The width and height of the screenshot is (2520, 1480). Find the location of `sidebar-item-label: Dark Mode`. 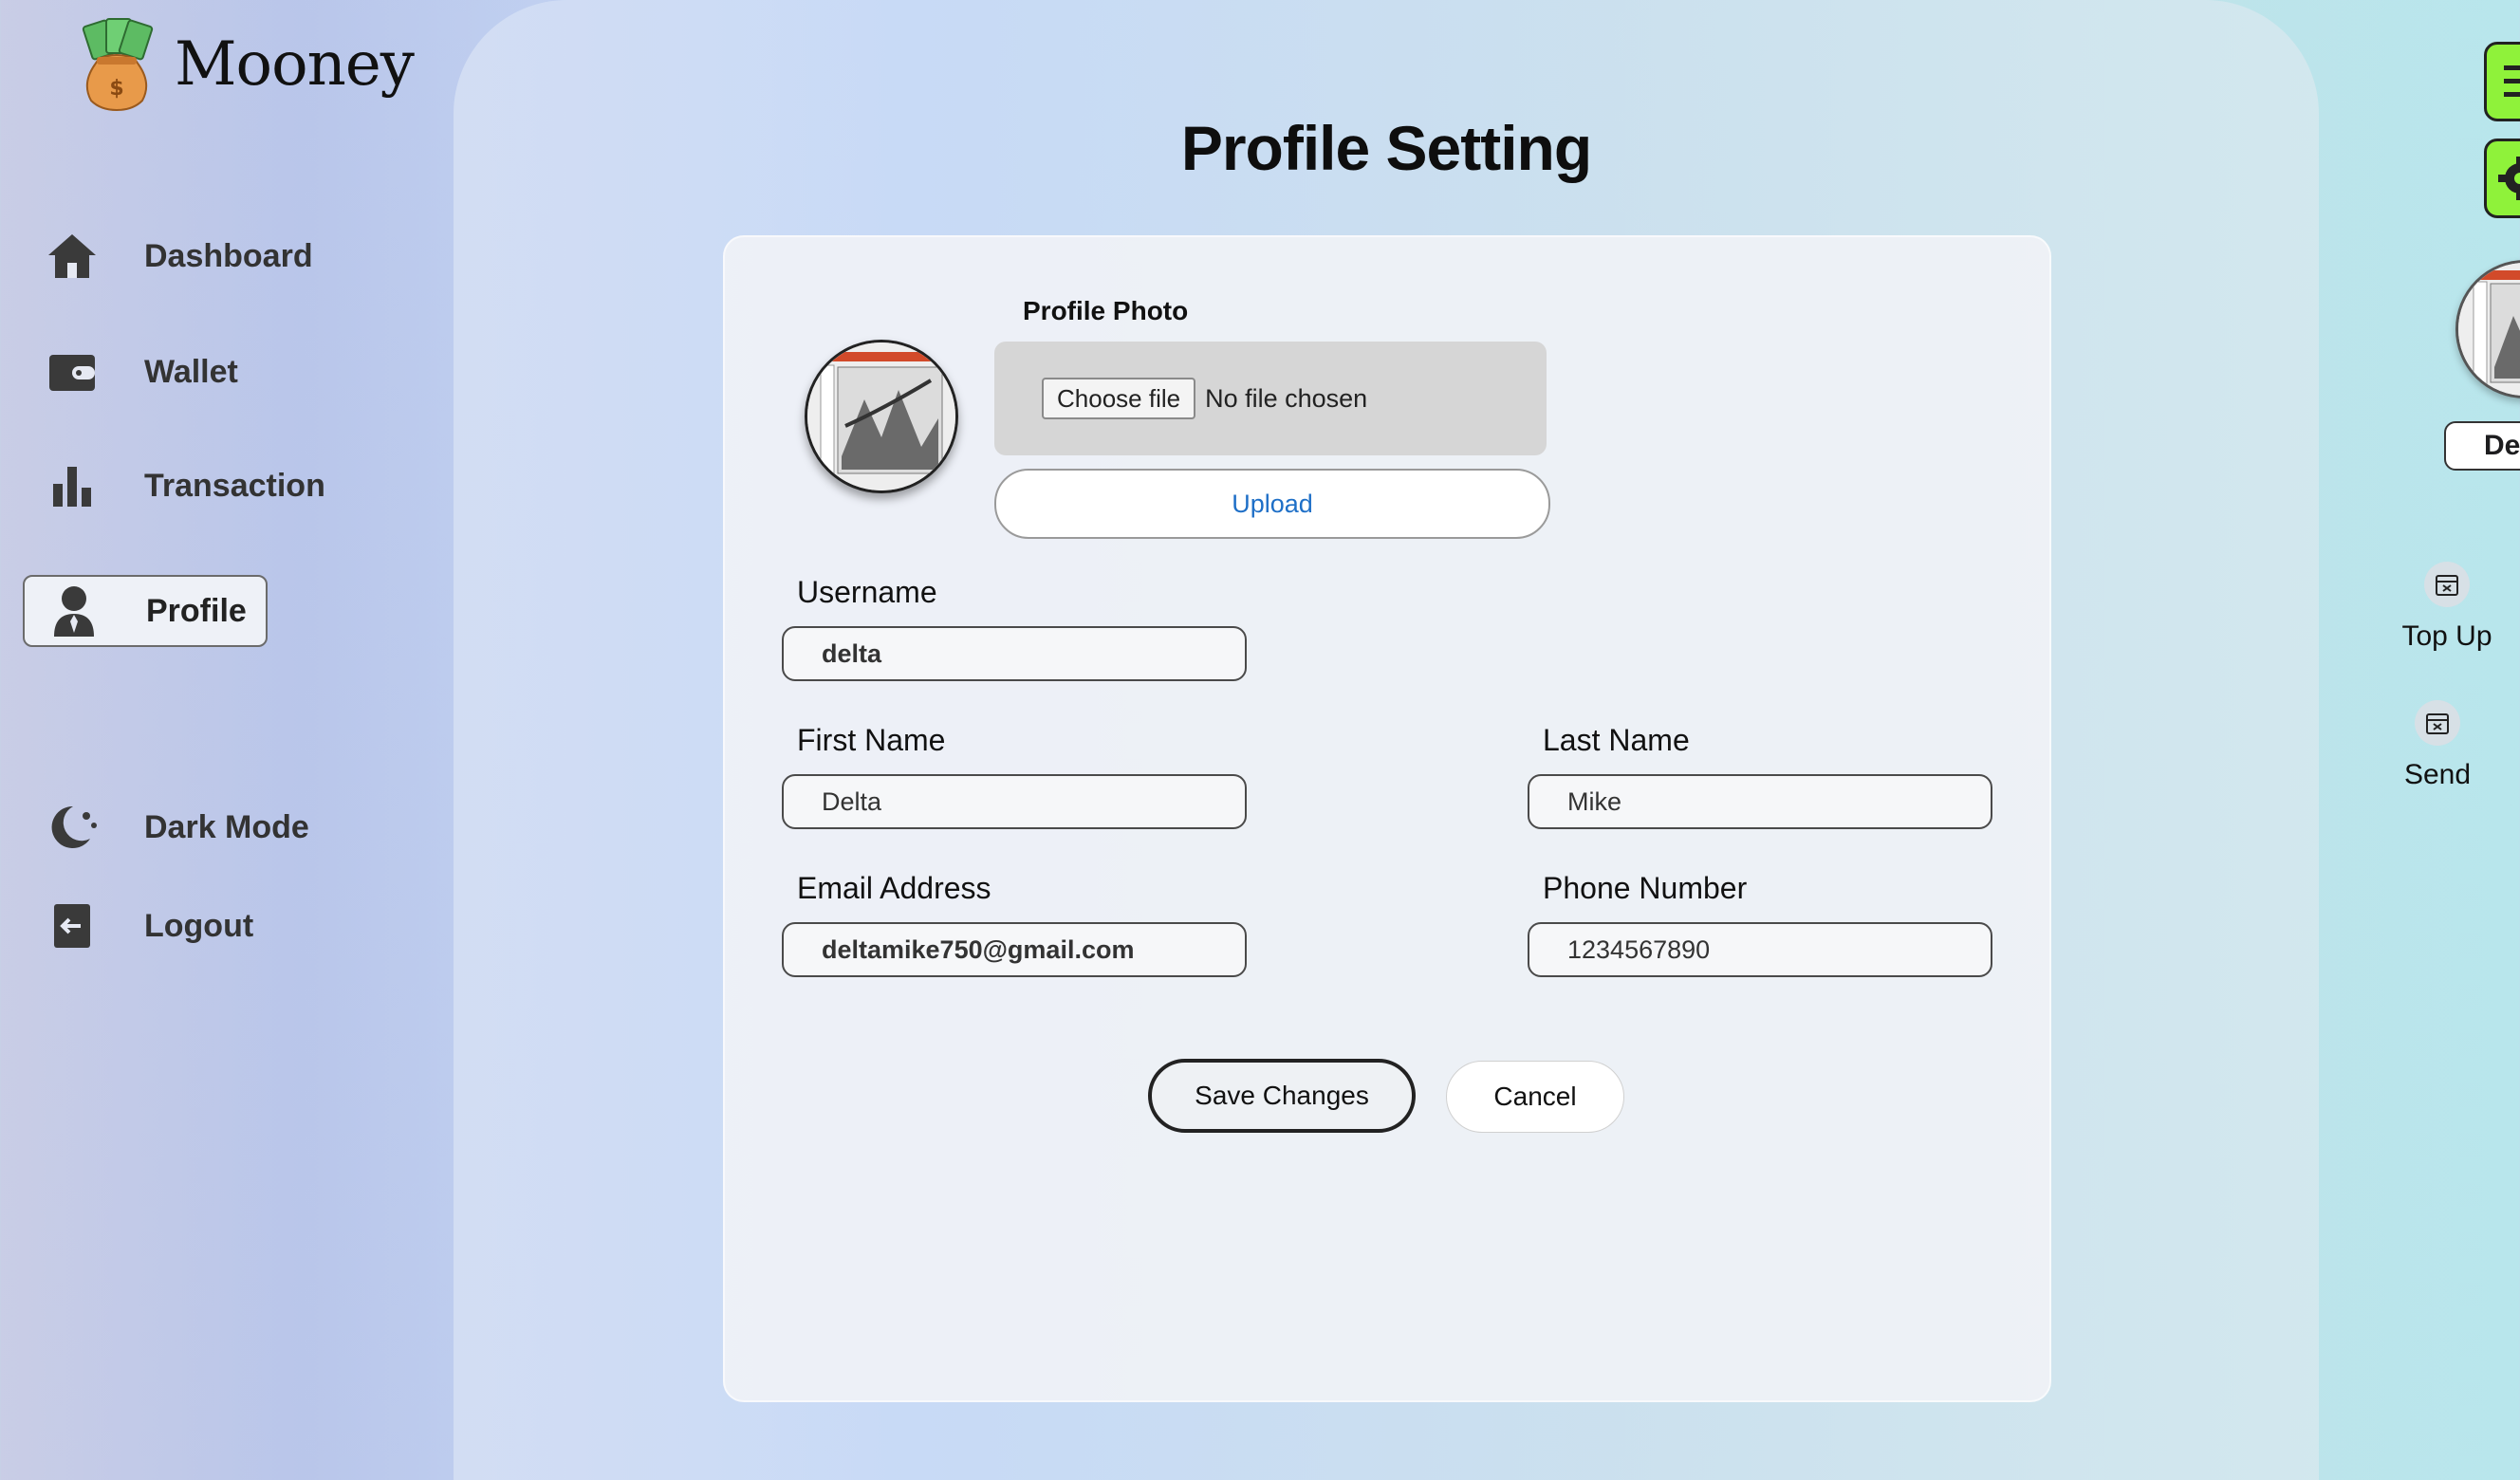

sidebar-item-label: Dark Mode is located at coordinates (227, 826).